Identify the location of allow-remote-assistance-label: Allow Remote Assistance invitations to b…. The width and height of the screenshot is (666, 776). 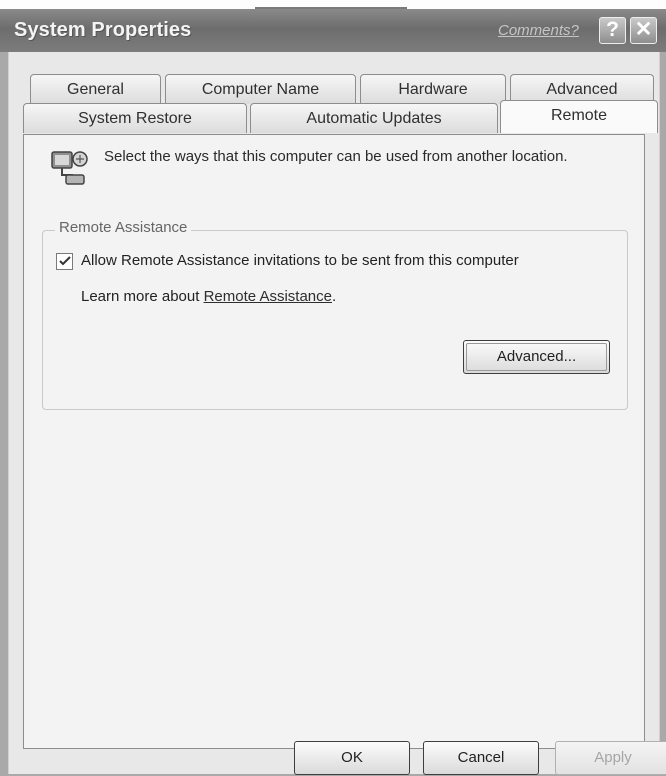
(300, 260).